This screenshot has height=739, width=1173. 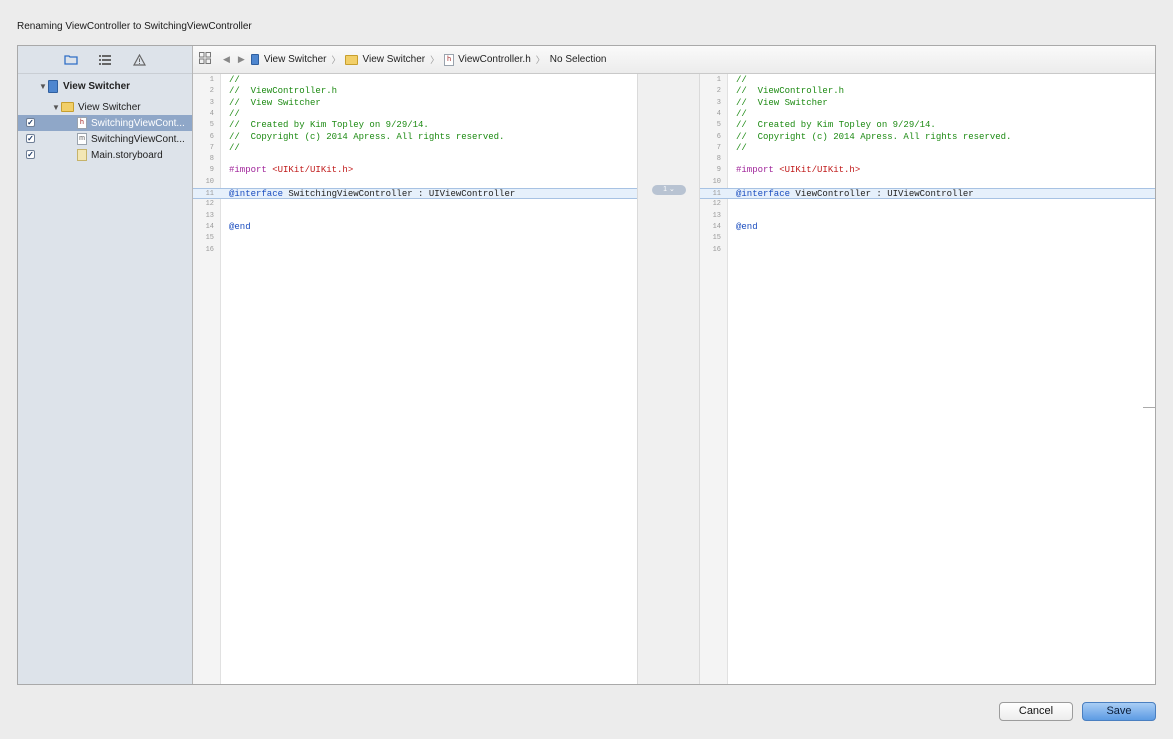 What do you see at coordinates (211, 91) in the screenshot?
I see `line-number: 2` at bounding box center [211, 91].